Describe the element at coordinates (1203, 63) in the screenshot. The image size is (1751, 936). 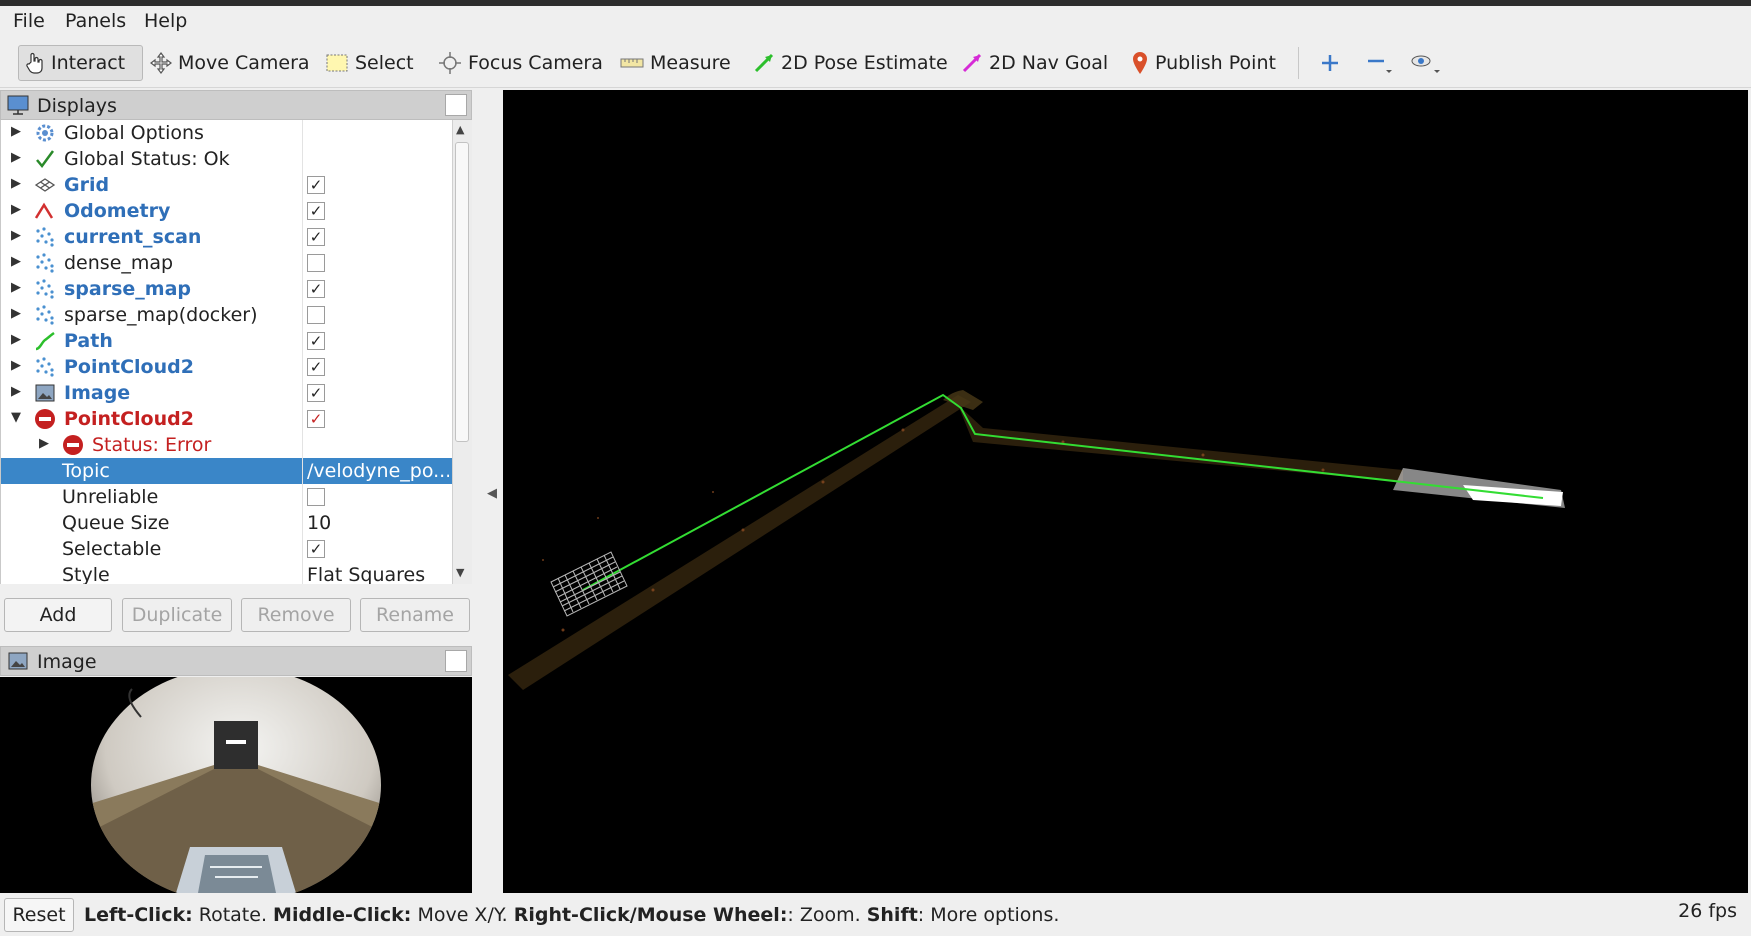
I see `publish-point-tool: Publish Point` at that location.